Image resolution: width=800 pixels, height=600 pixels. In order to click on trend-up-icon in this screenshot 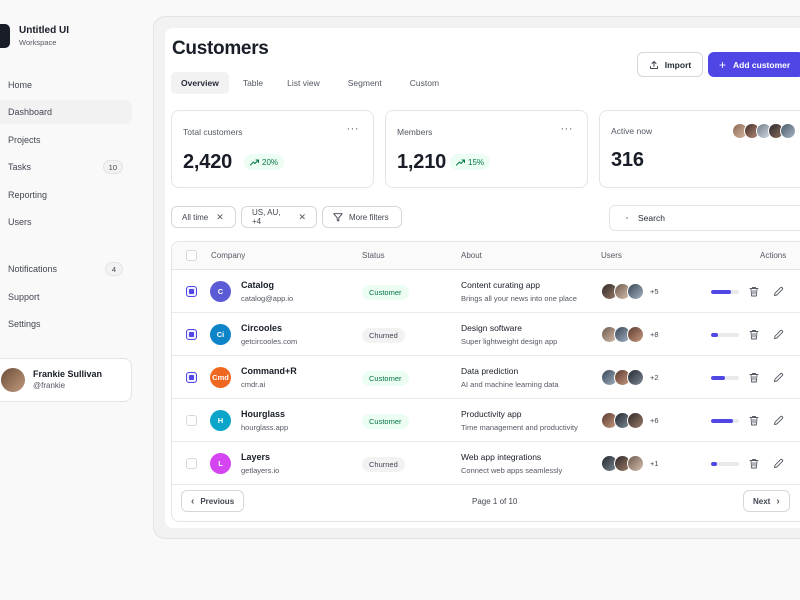, I will do `click(460, 162)`.